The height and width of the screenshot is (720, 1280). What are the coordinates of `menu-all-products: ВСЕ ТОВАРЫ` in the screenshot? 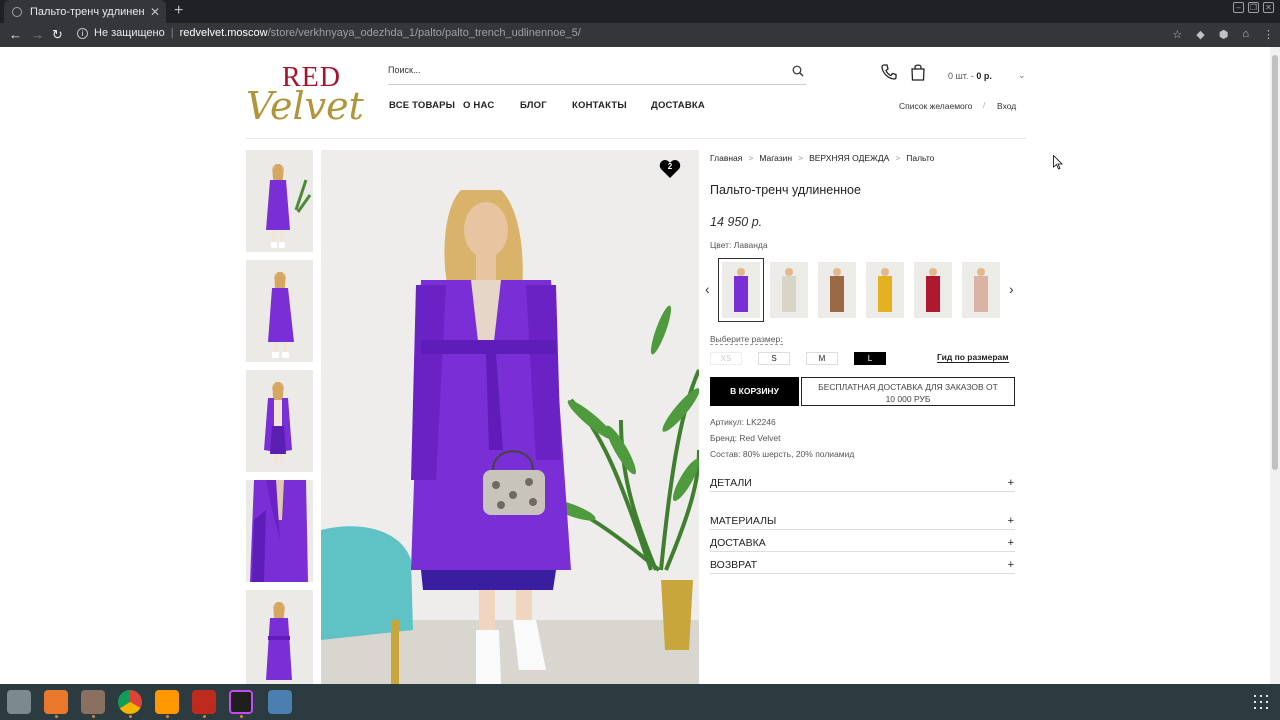 It's located at (422, 105).